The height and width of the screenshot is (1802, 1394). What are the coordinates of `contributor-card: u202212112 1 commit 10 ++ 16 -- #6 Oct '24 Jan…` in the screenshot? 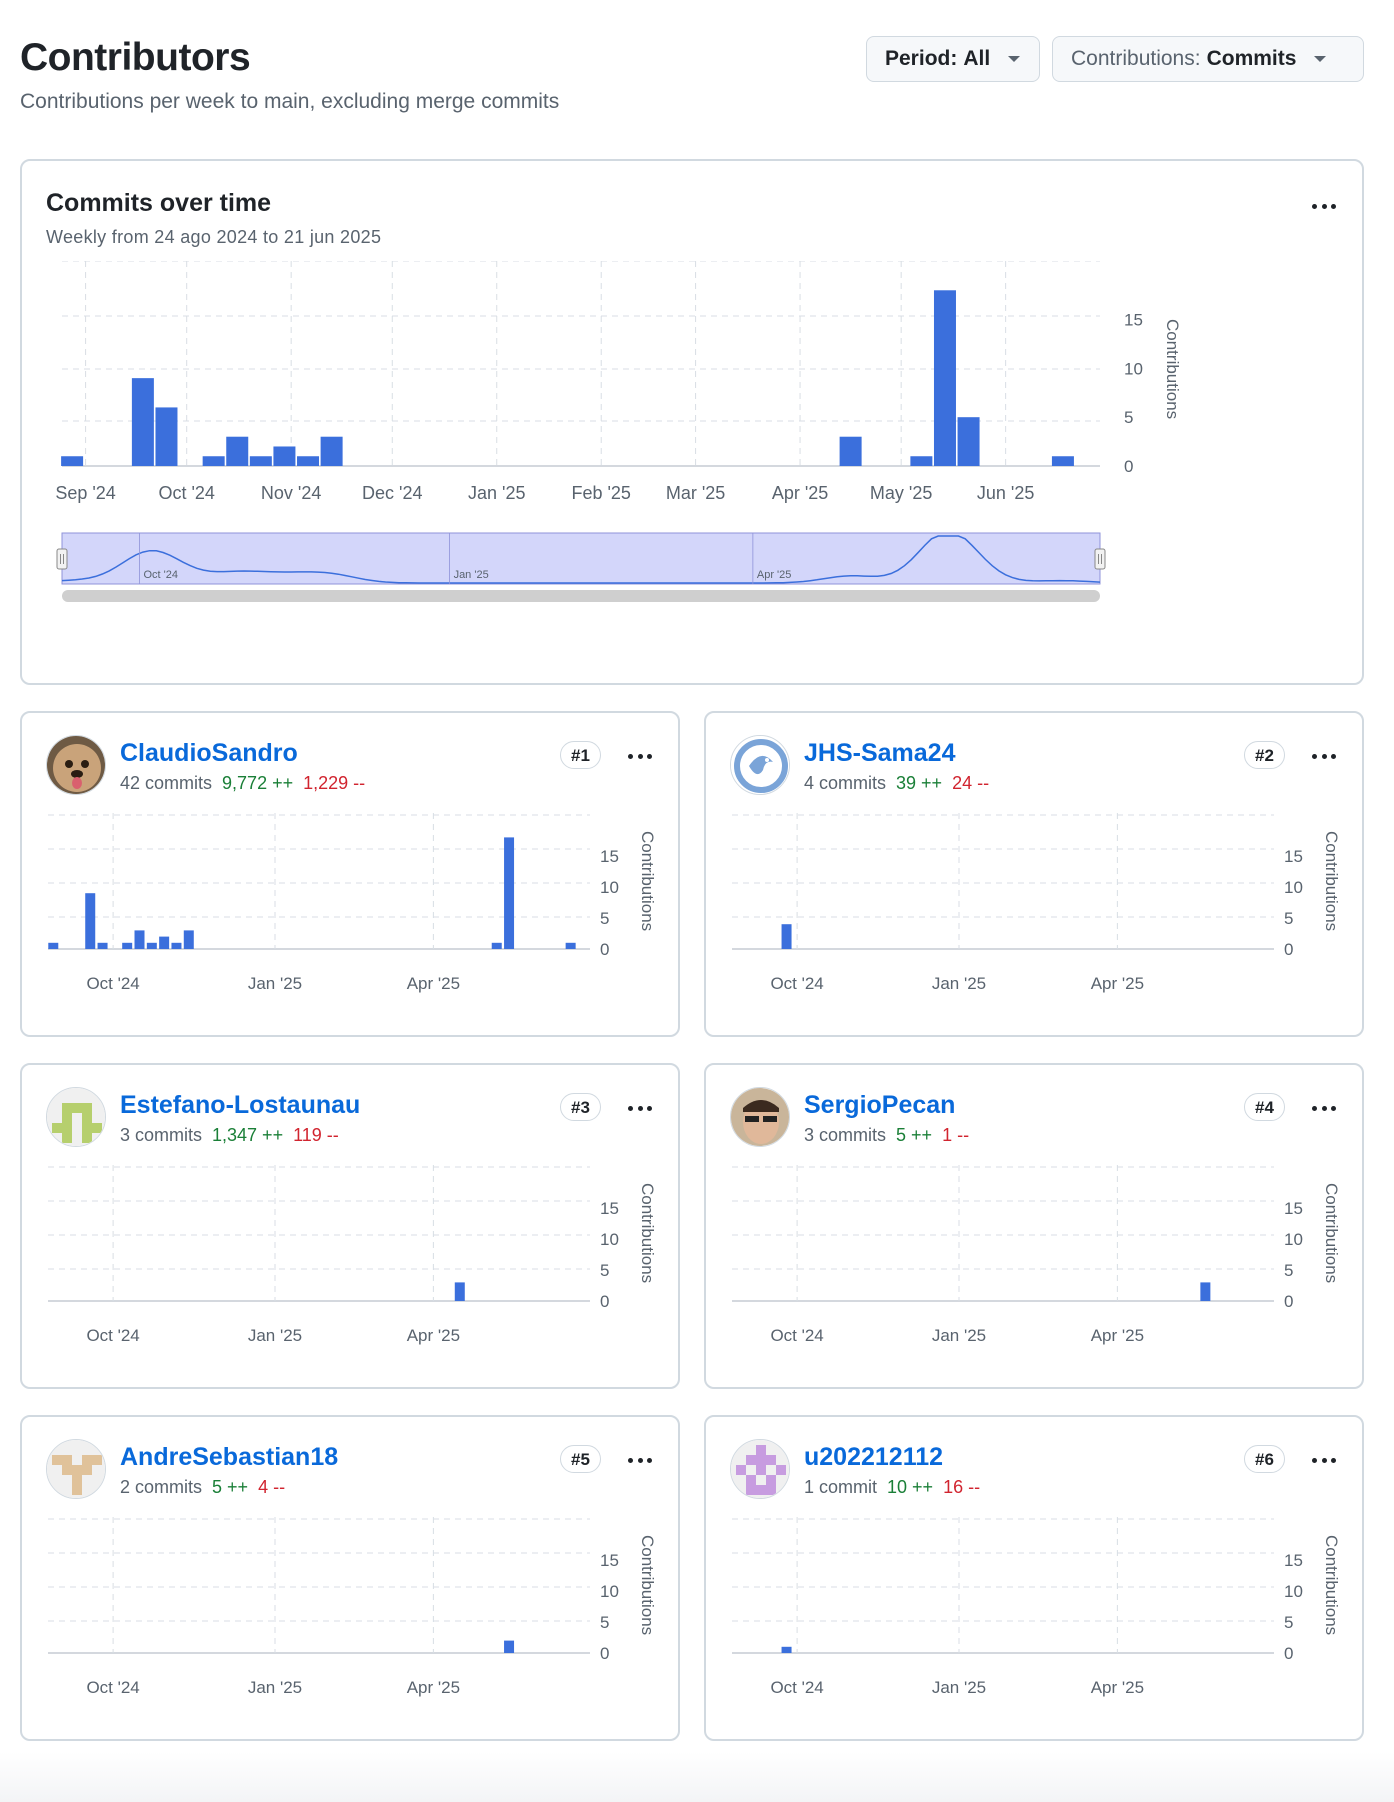 It's located at (1034, 1578).